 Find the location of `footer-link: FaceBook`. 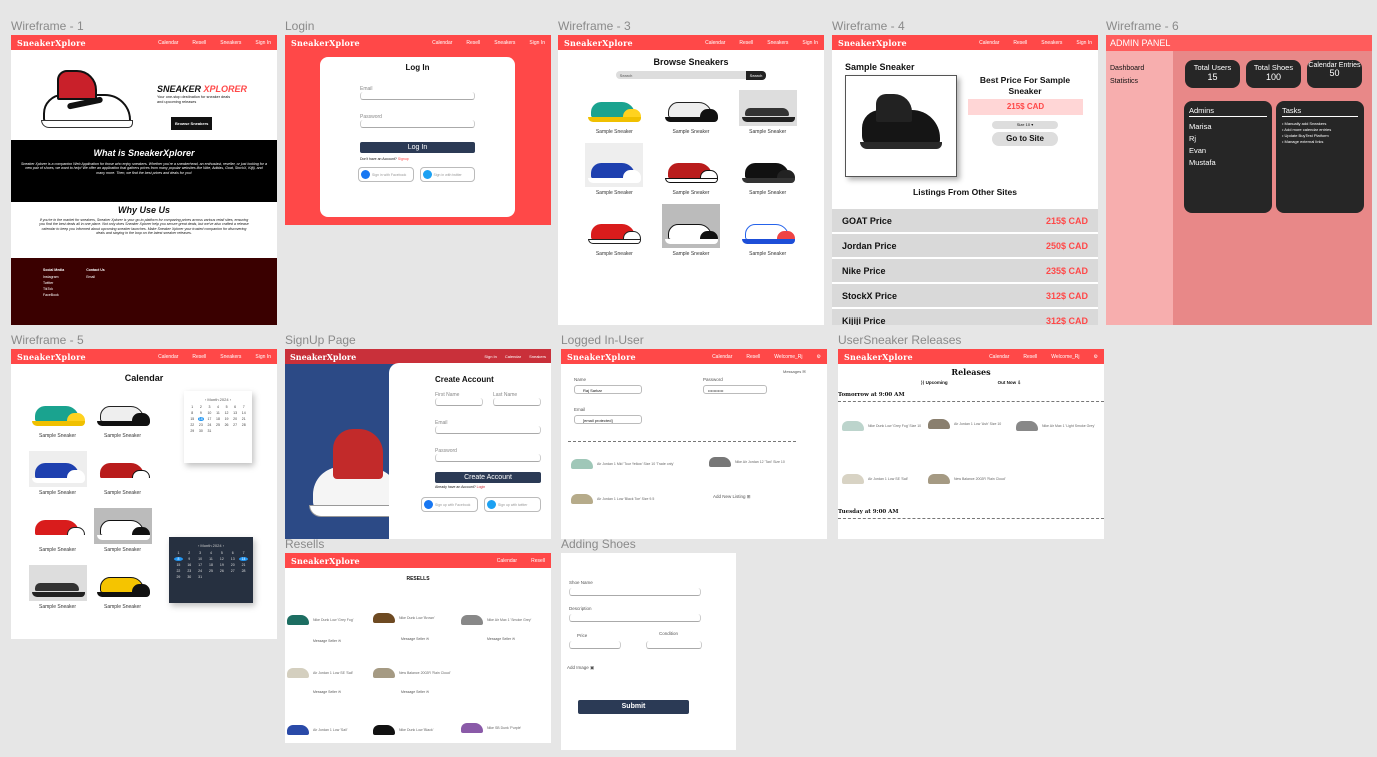

footer-link: FaceBook is located at coordinates (53, 295).